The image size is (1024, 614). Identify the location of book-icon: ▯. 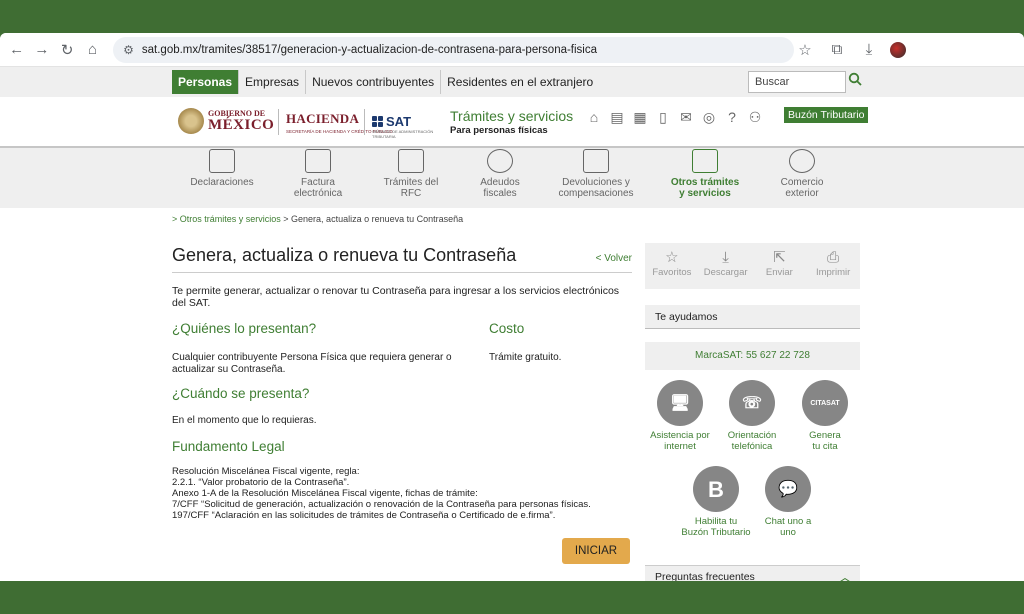
(663, 117).